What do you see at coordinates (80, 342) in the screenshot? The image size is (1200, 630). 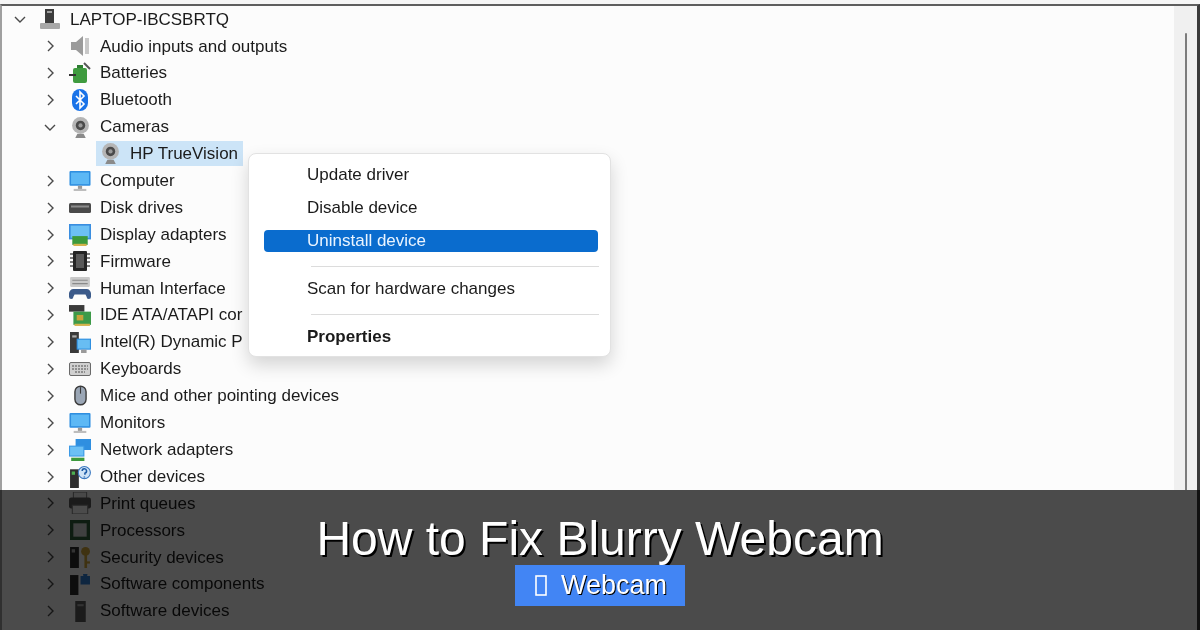 I see `computer-monitor-icon` at bounding box center [80, 342].